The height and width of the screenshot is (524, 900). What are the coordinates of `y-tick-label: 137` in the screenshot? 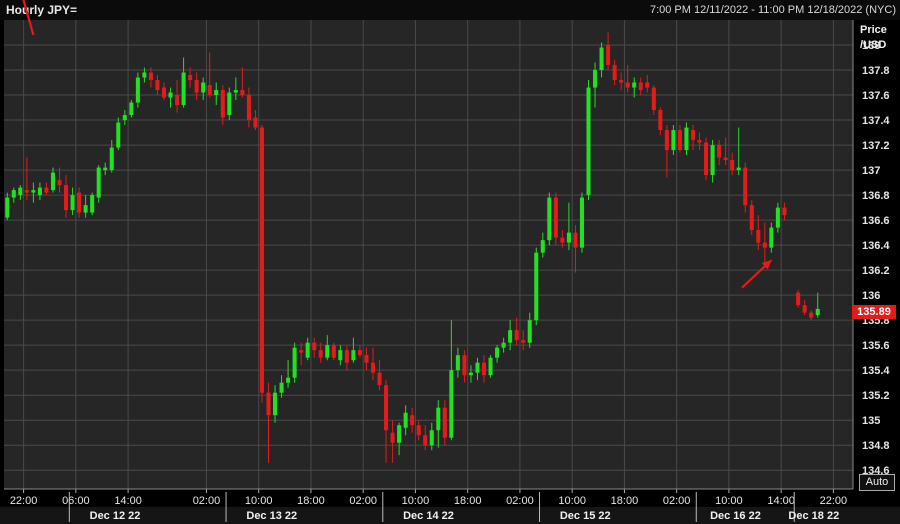 It's located at (871, 171).